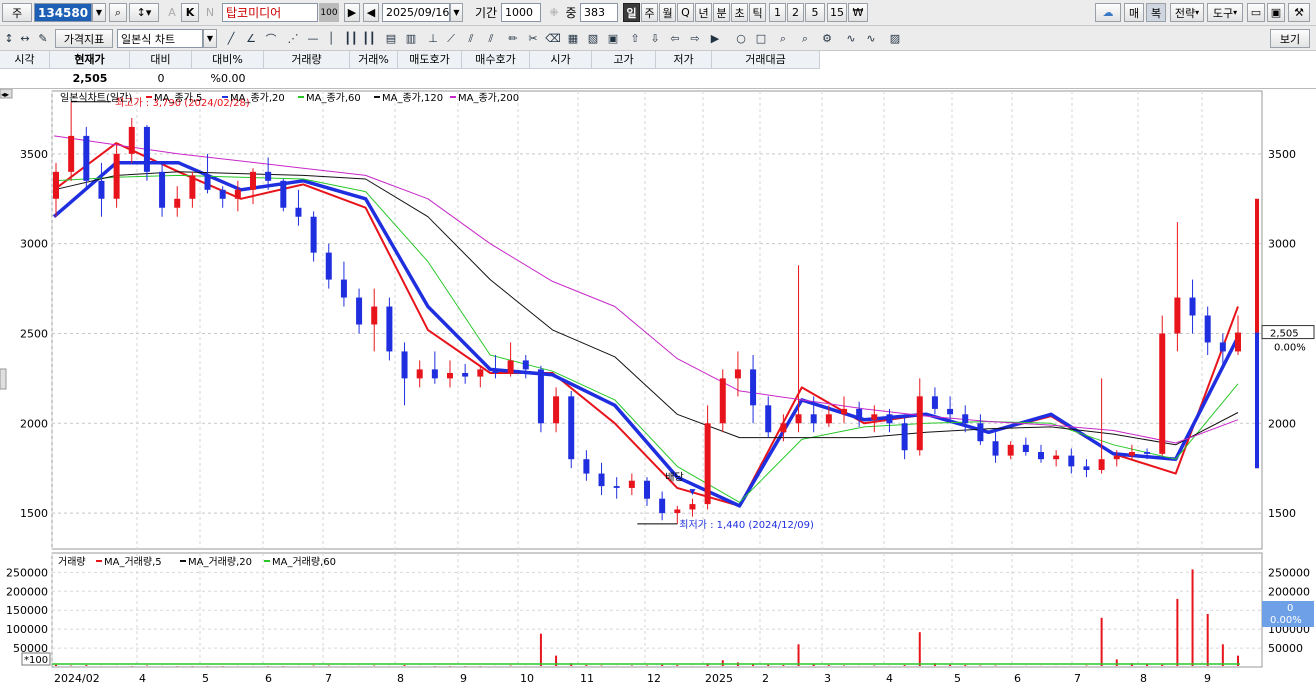 The height and width of the screenshot is (687, 1316). I want to click on search-button: ⌕, so click(118, 12).